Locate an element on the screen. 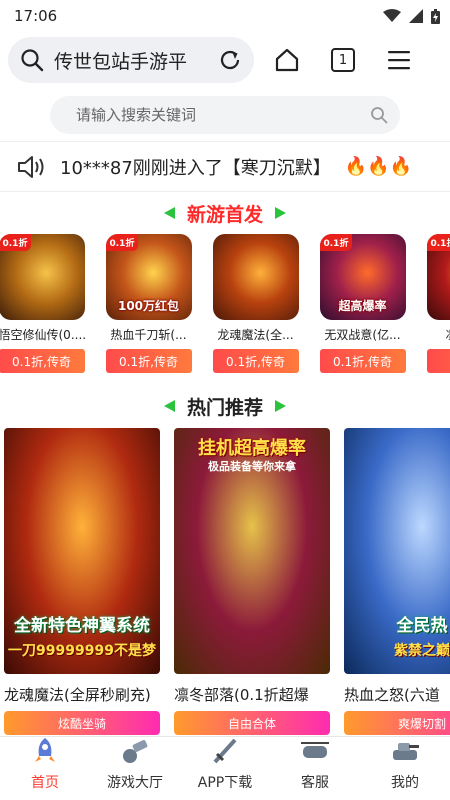 The width and height of the screenshot is (450, 800). search-placeholder: 请输入搜索关键词 is located at coordinates (136, 115).